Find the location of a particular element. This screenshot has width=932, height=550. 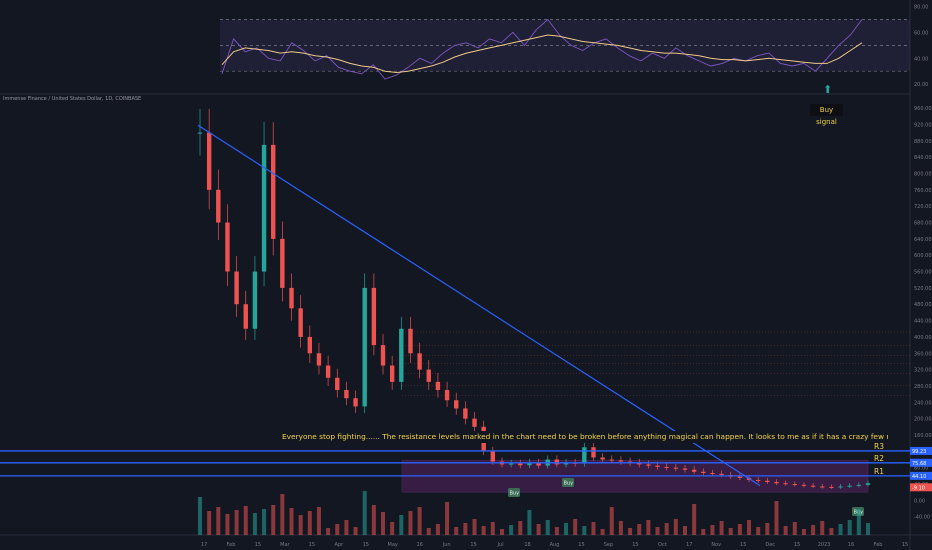

oscillator-tick-label: 60.00 is located at coordinates (921, 33).